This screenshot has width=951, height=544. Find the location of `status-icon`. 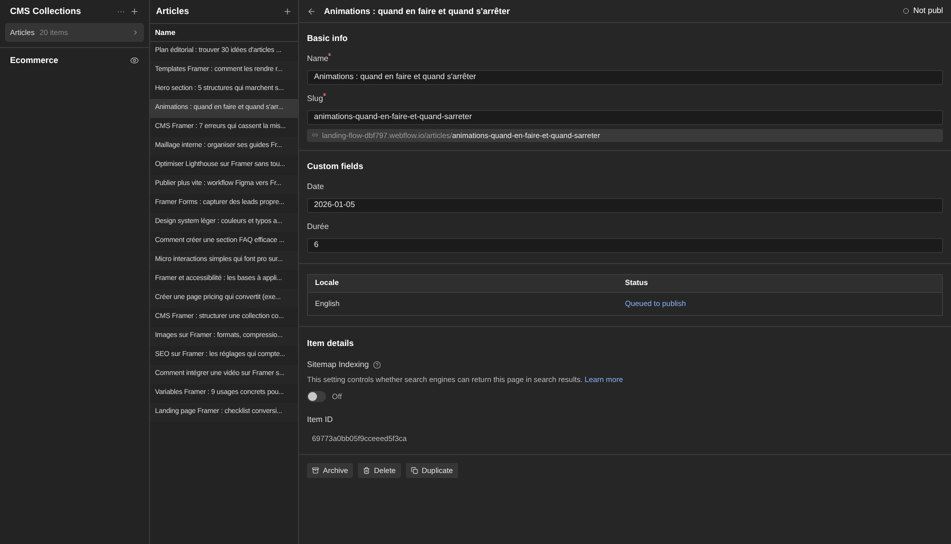

status-icon is located at coordinates (906, 11).